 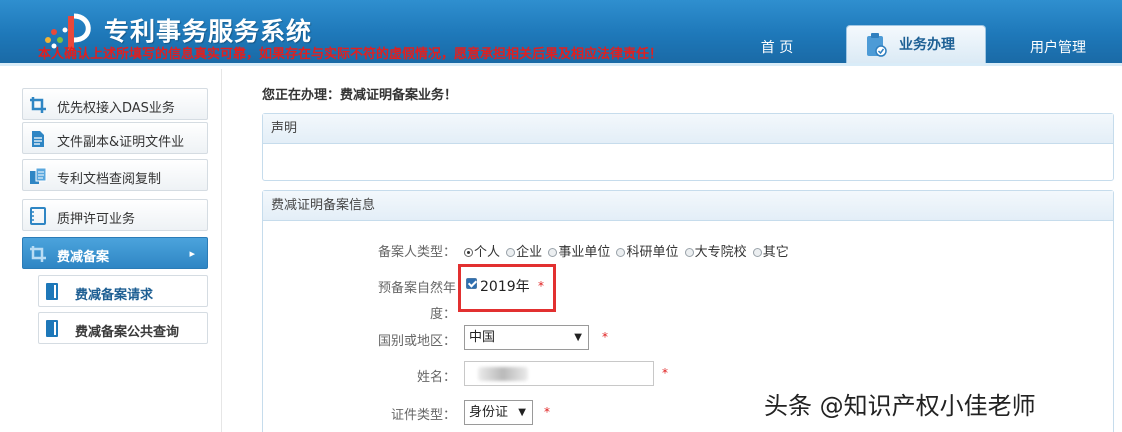 What do you see at coordinates (121, 142) in the screenshot?
I see `sidebar-item-label: 文件副本&证明文件业` at bounding box center [121, 142].